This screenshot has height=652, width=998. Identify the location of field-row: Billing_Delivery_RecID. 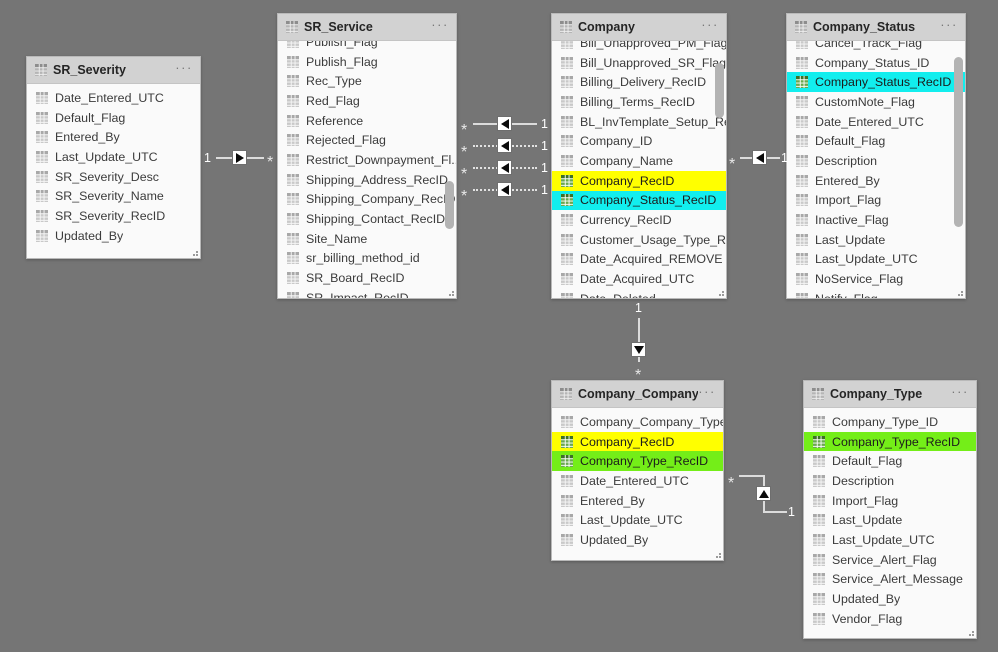
(639, 82).